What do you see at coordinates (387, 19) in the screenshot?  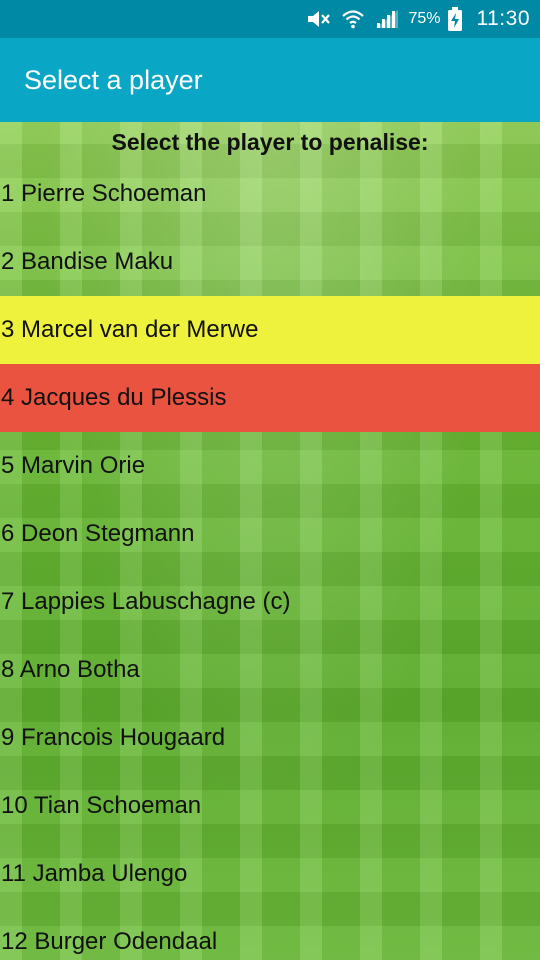 I see `signal-icon` at bounding box center [387, 19].